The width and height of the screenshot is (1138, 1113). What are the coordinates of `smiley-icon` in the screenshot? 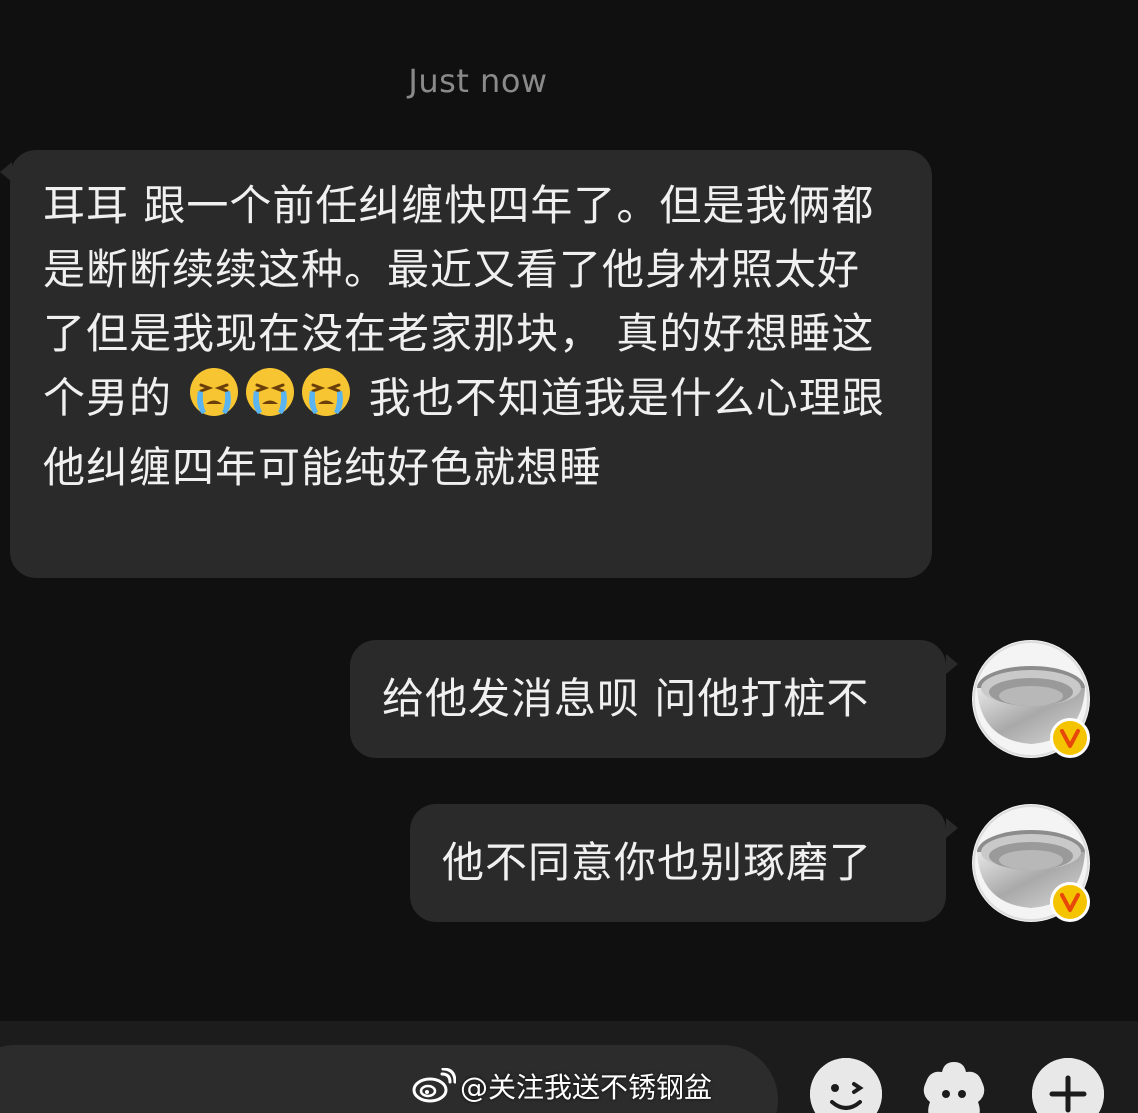 It's located at (846, 1085).